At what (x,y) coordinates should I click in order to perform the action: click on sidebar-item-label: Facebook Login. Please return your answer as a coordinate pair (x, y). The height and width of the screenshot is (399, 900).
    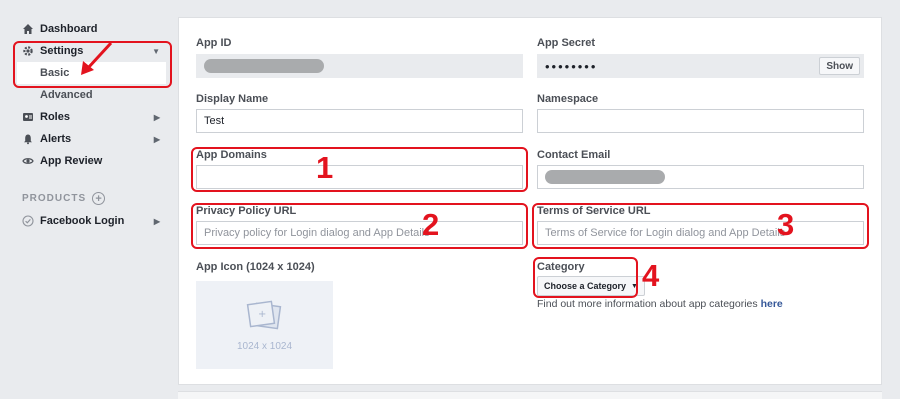
    Looking at the image, I should click on (82, 221).